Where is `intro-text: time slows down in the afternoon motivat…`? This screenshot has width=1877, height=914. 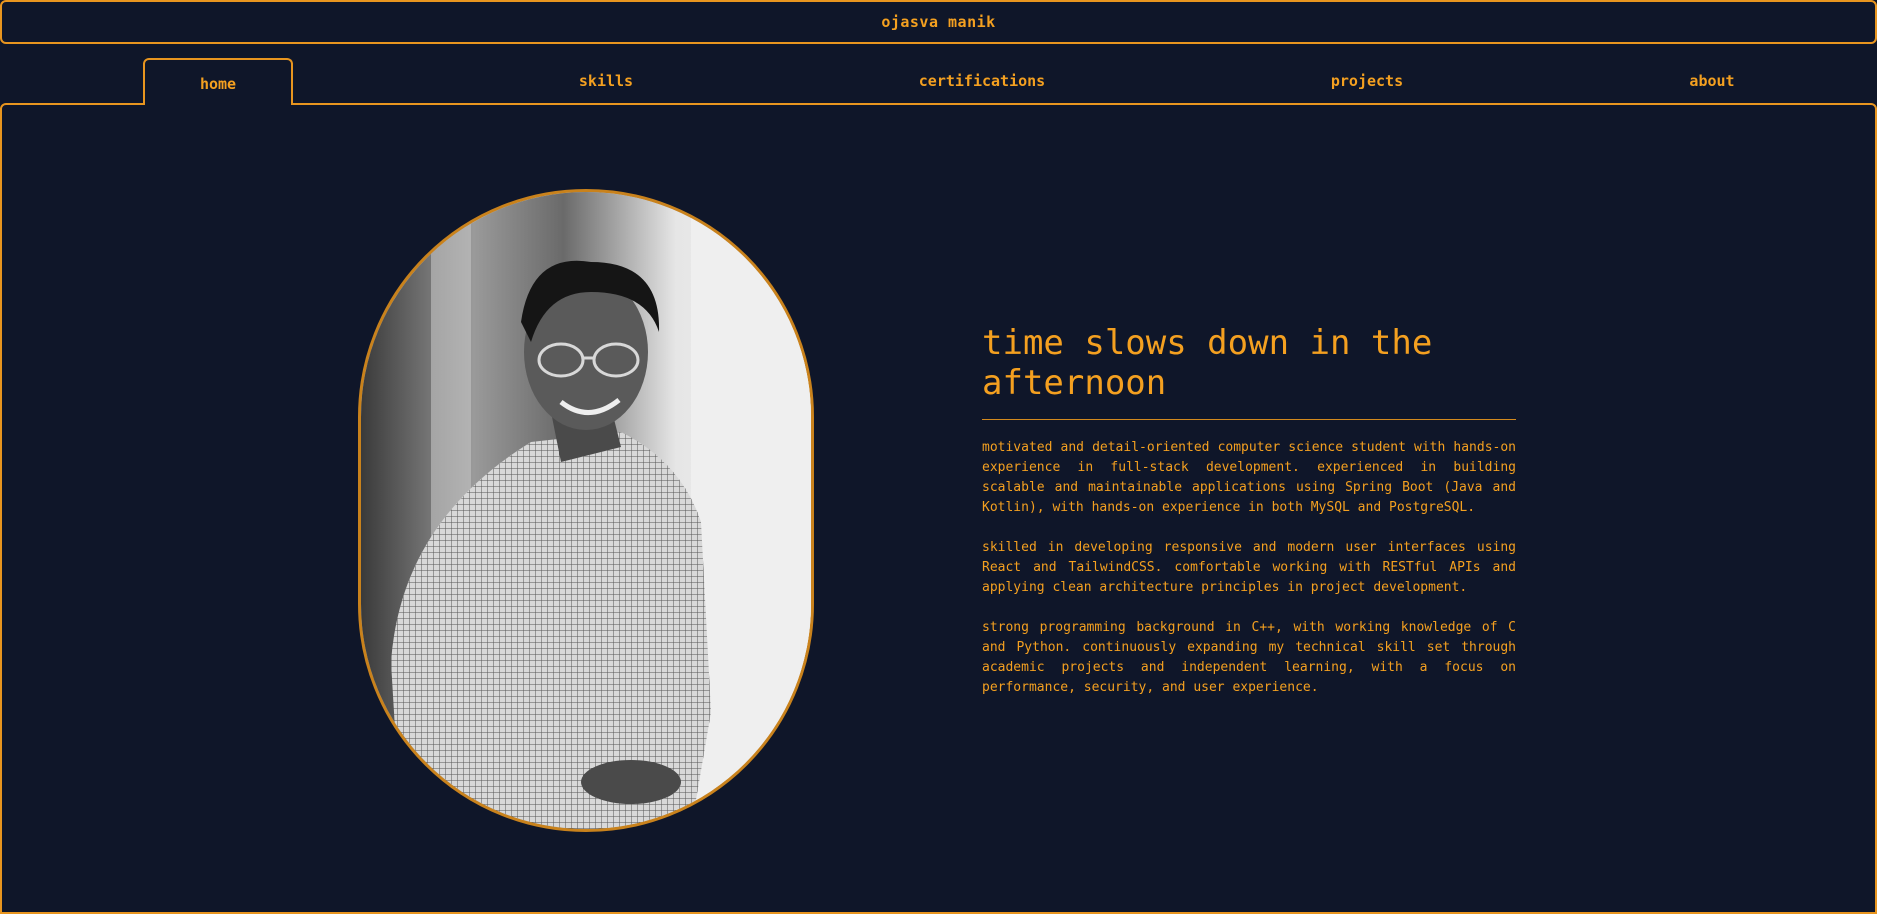 intro-text: time slows down in the afternoon motivat… is located at coordinates (1249, 510).